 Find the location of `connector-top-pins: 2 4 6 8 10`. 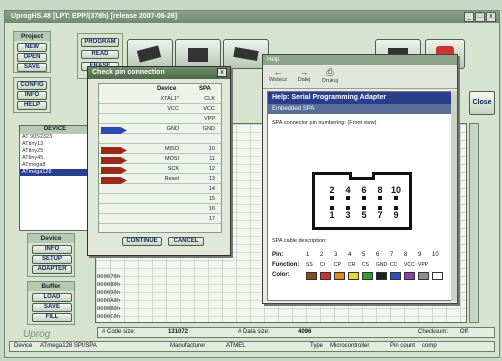

connector-top-pins: 2 4 6 8 10 is located at coordinates (365, 192).